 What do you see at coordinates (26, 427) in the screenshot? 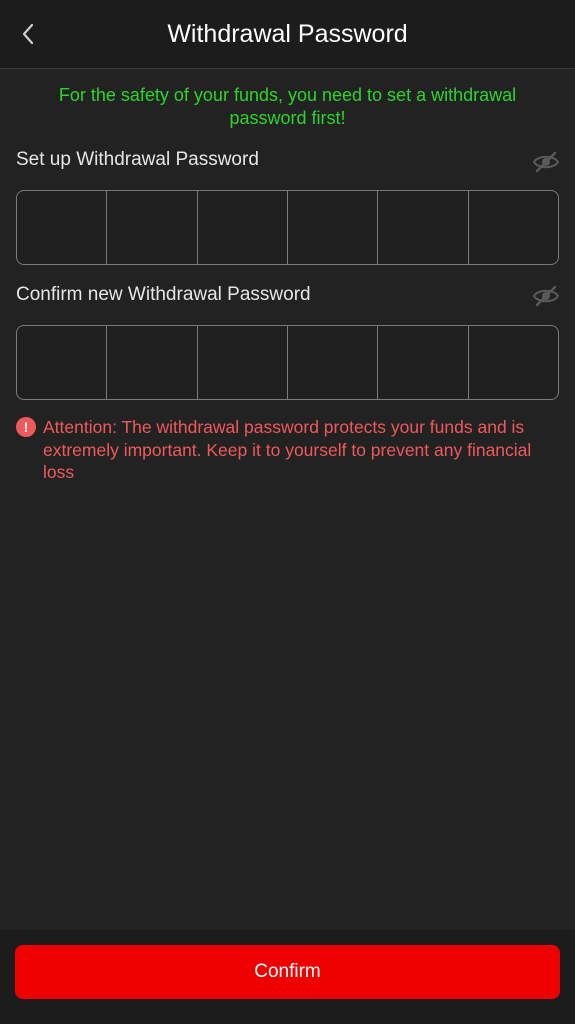
I see `exclamation-icon: !` at bounding box center [26, 427].